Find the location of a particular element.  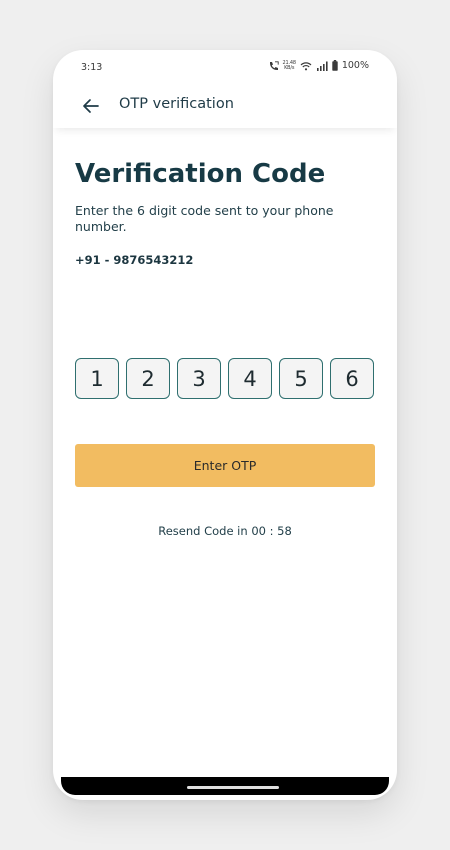

otp-input-row: 1 2 3 4 5 6 is located at coordinates (224, 378).